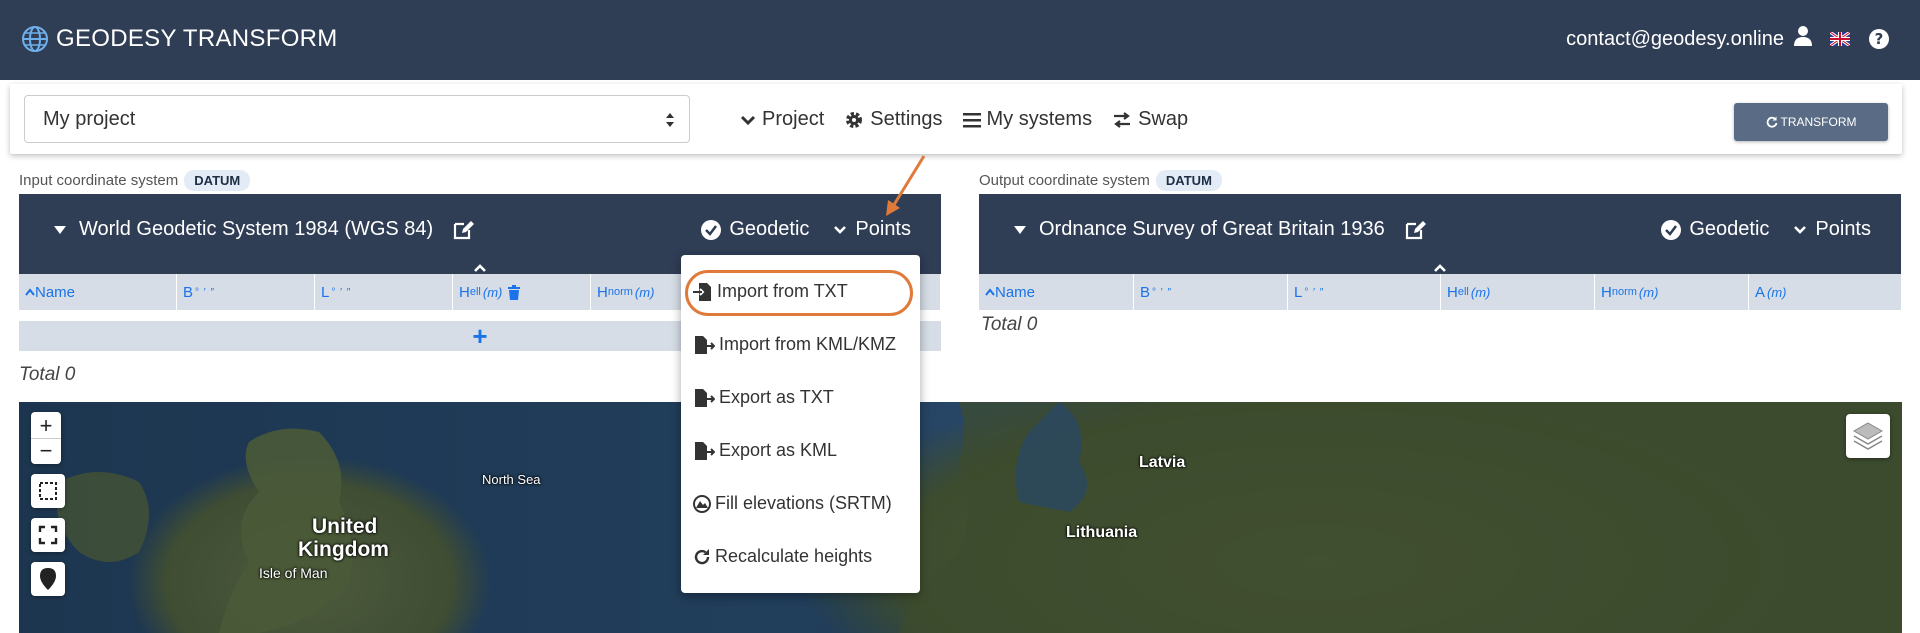  I want to click on select-area-icon, so click(48, 491).